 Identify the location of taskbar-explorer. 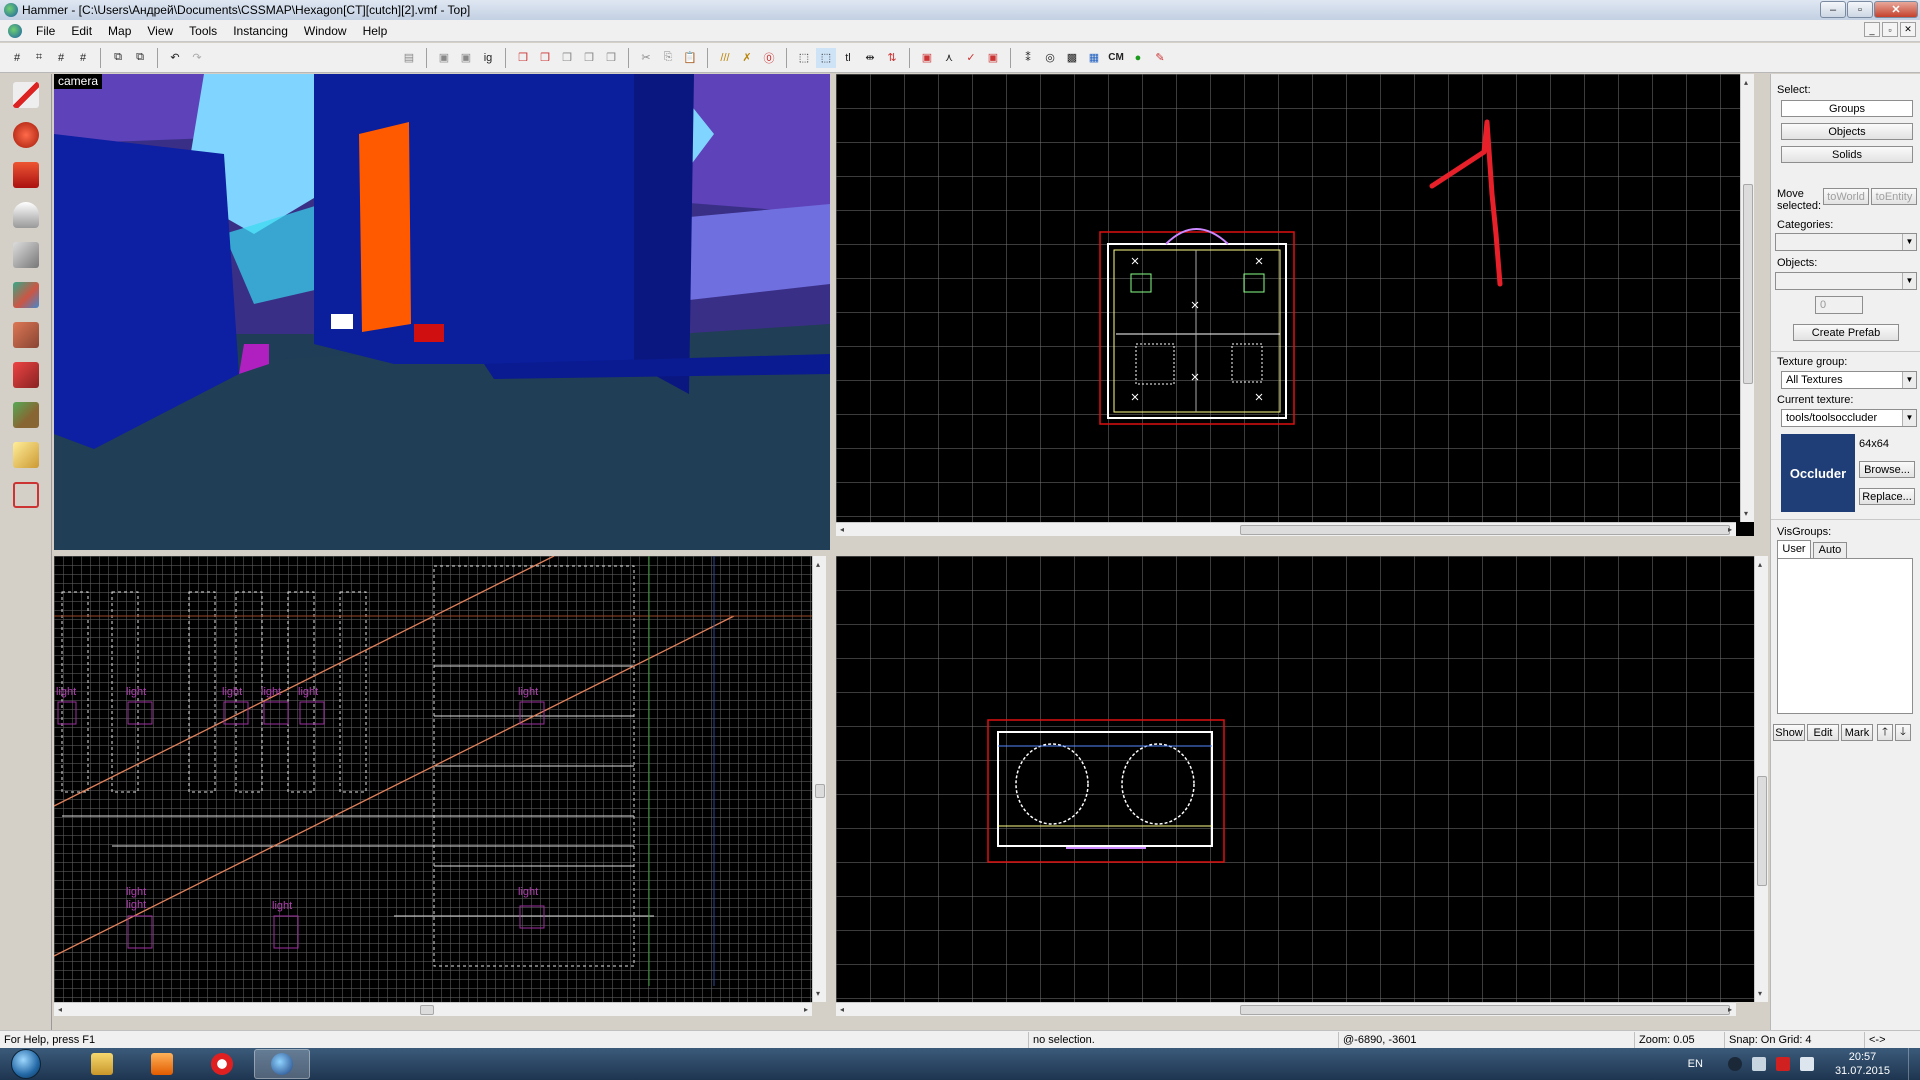
(102, 1064).